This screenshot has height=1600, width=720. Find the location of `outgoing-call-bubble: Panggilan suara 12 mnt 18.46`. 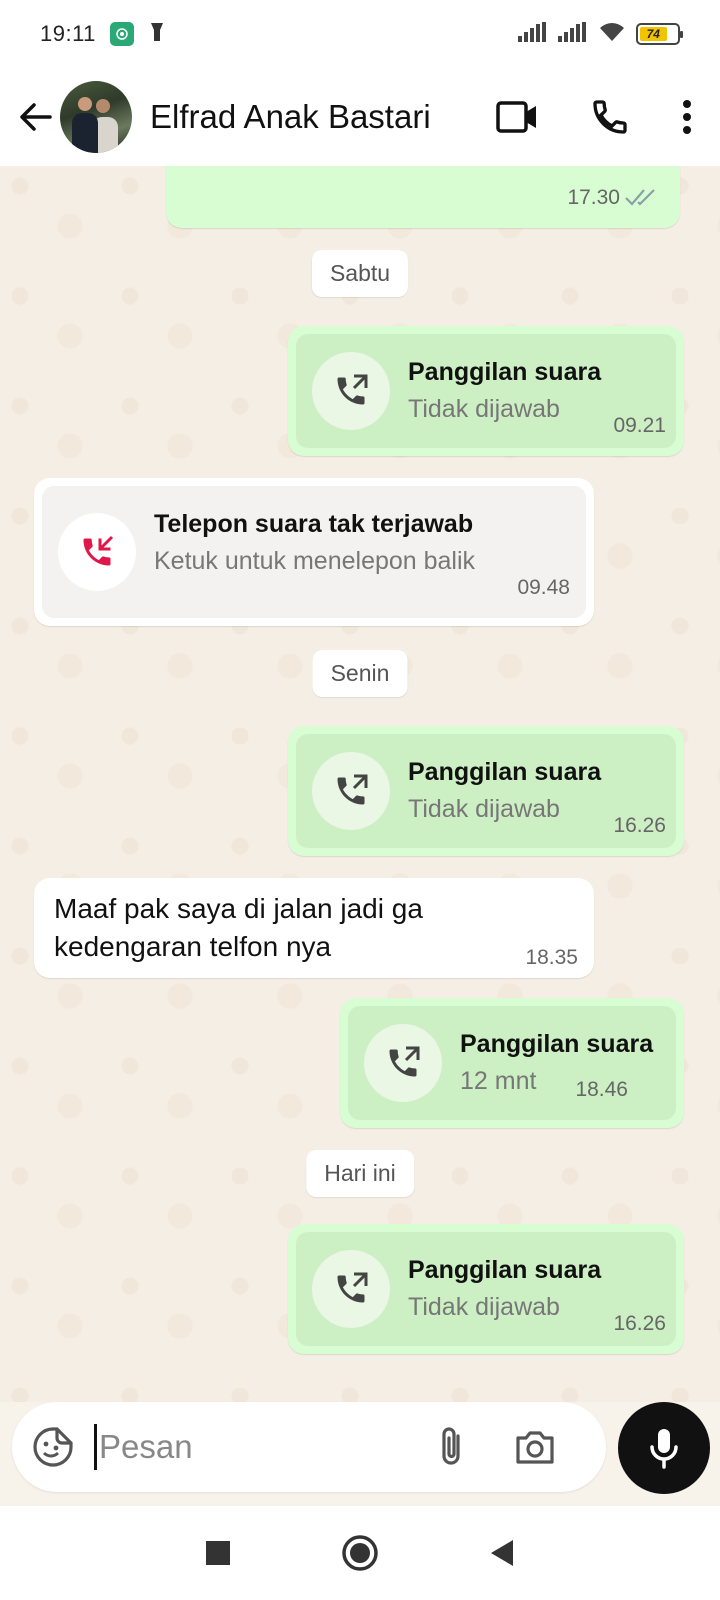

outgoing-call-bubble: Panggilan suara 12 mnt 18.46 is located at coordinates (512, 1063).